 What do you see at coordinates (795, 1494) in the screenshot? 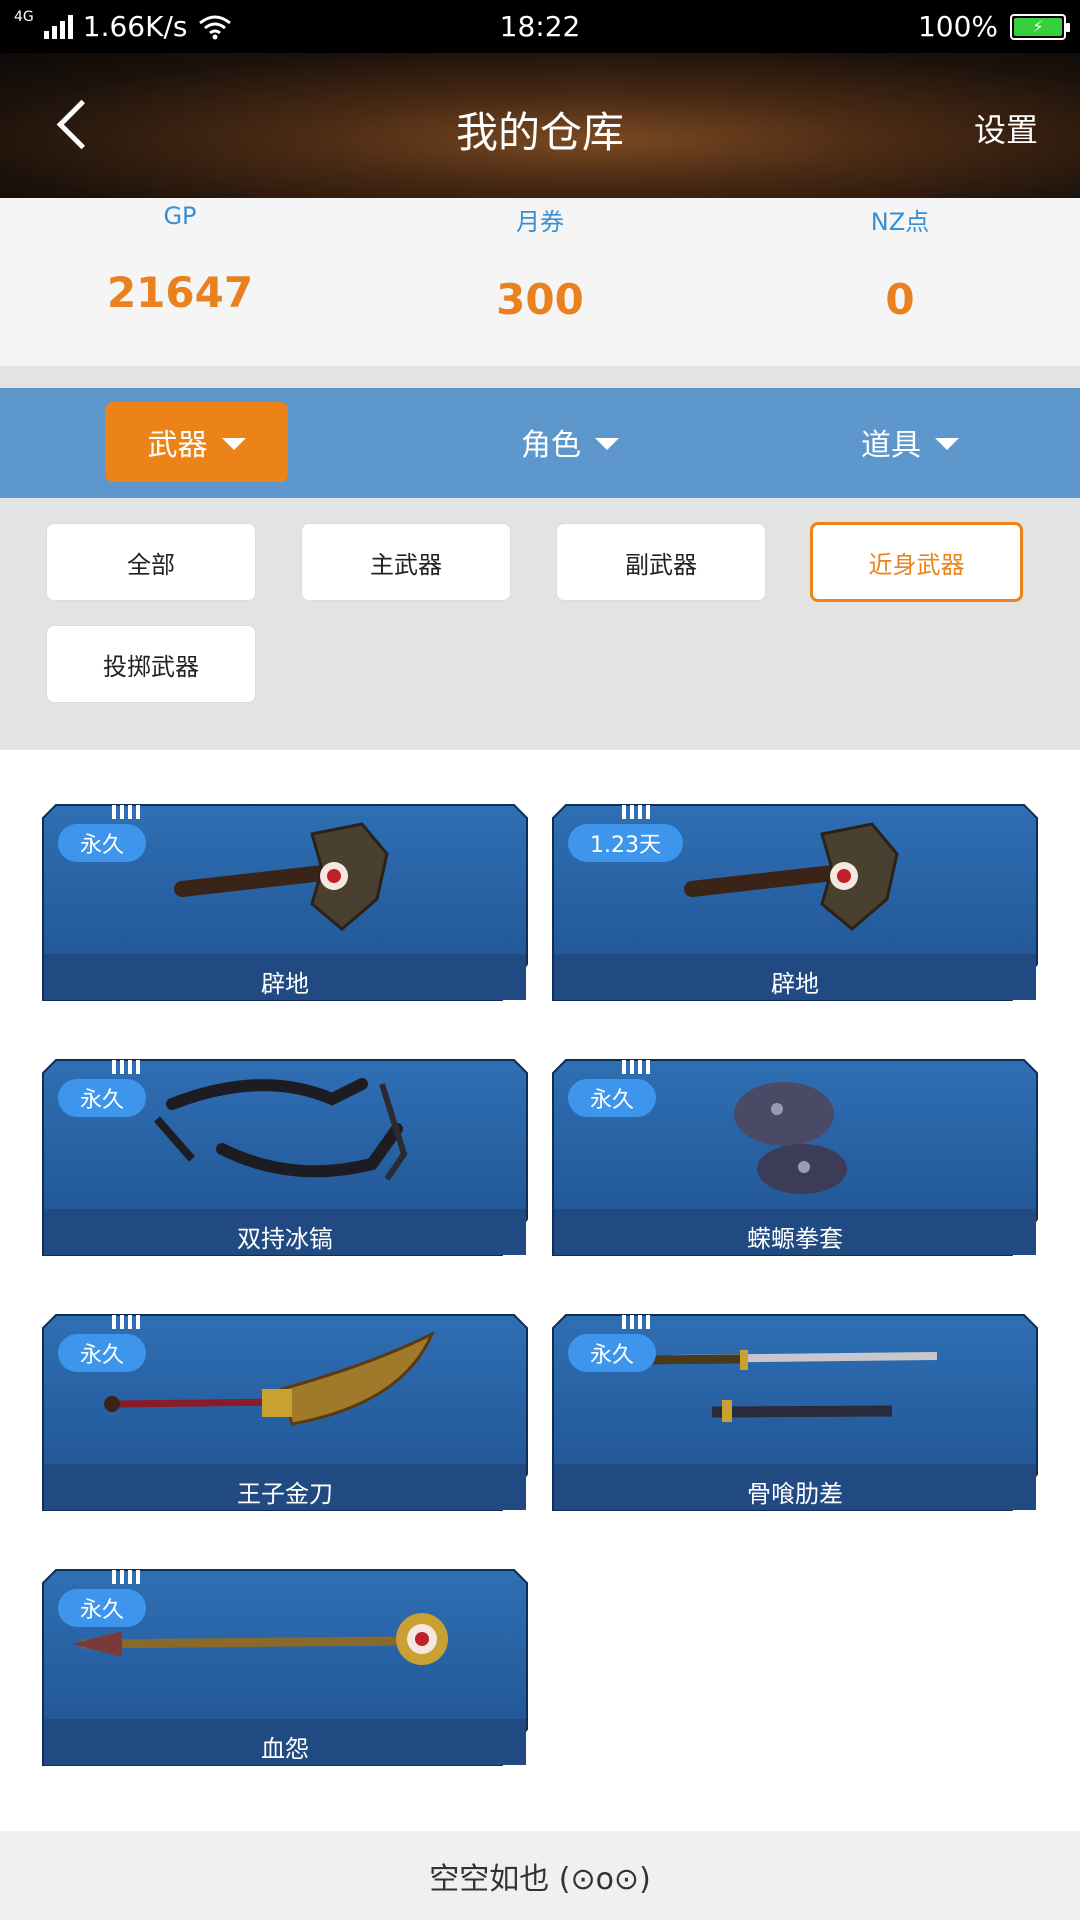
I see `item-name: 骨喰肋差` at bounding box center [795, 1494].